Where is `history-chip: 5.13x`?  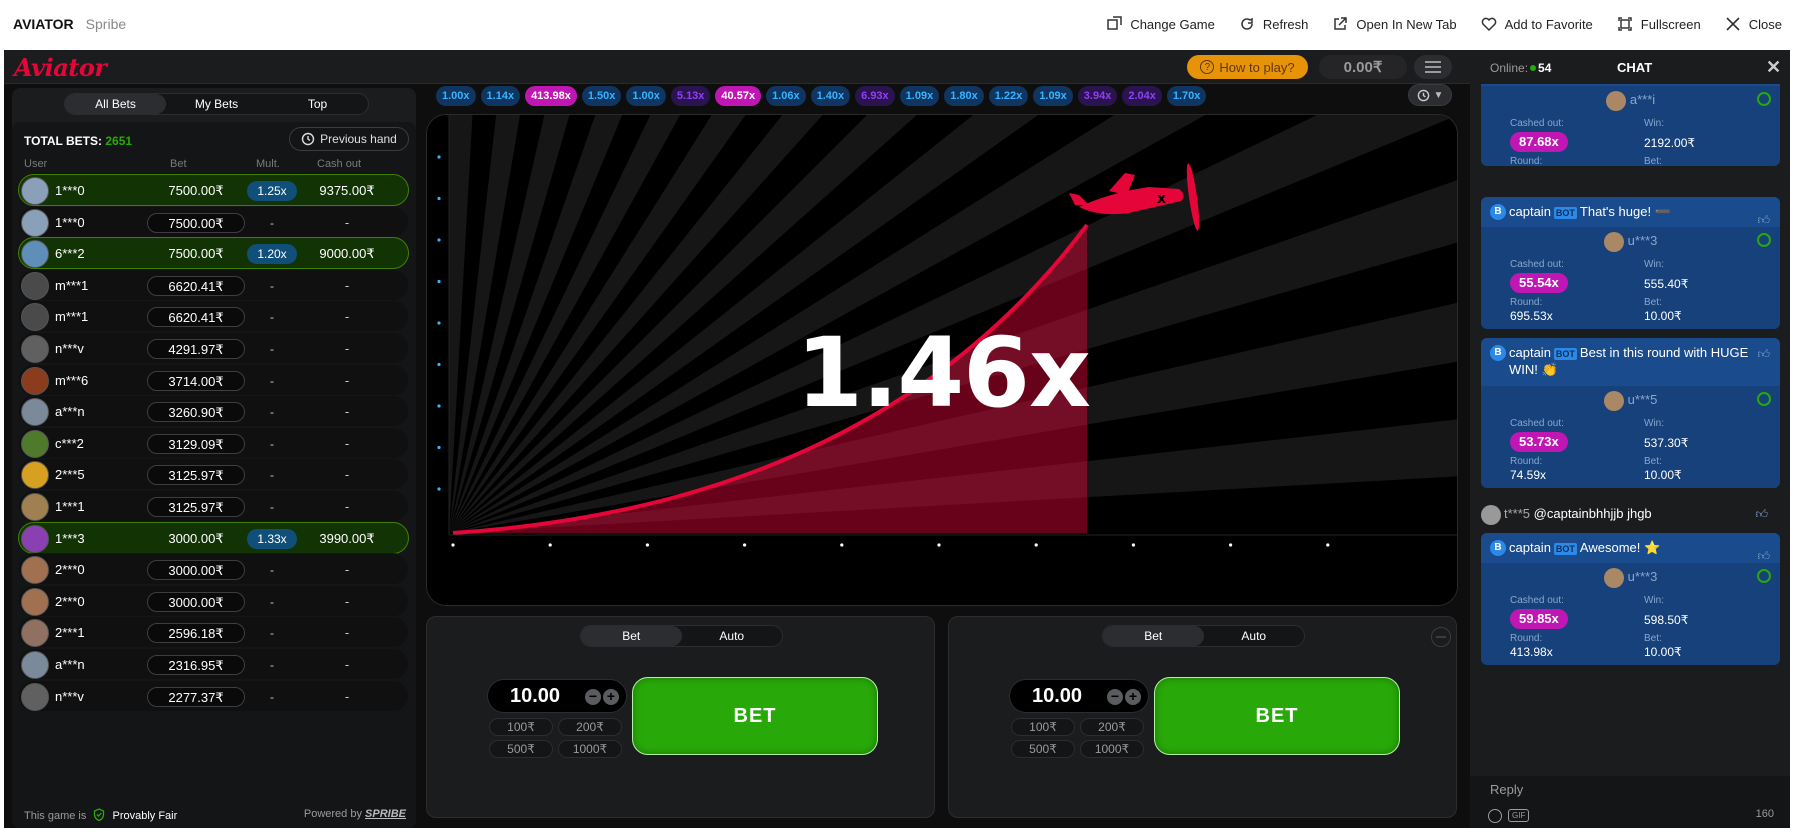
history-chip: 5.13x is located at coordinates (690, 96).